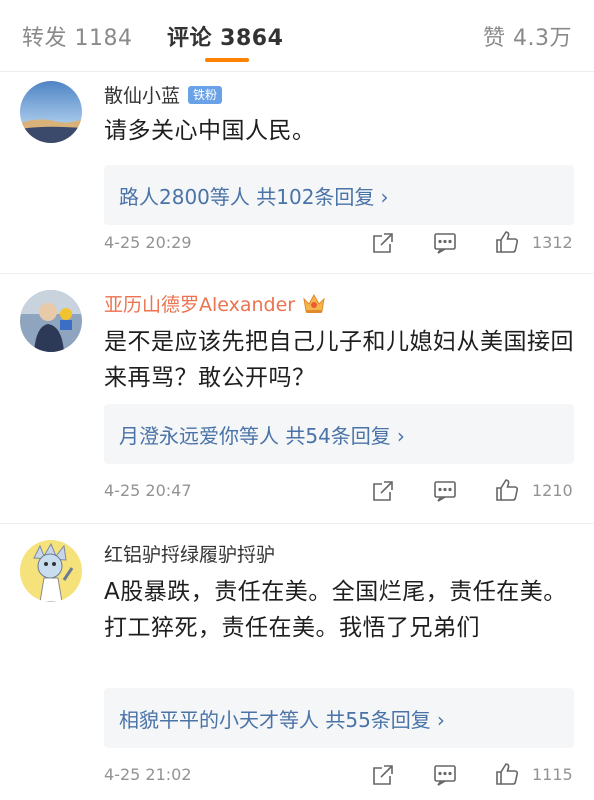 This screenshot has height=800, width=594. What do you see at coordinates (552, 242) in the screenshot?
I see `like-count: 1312` at bounding box center [552, 242].